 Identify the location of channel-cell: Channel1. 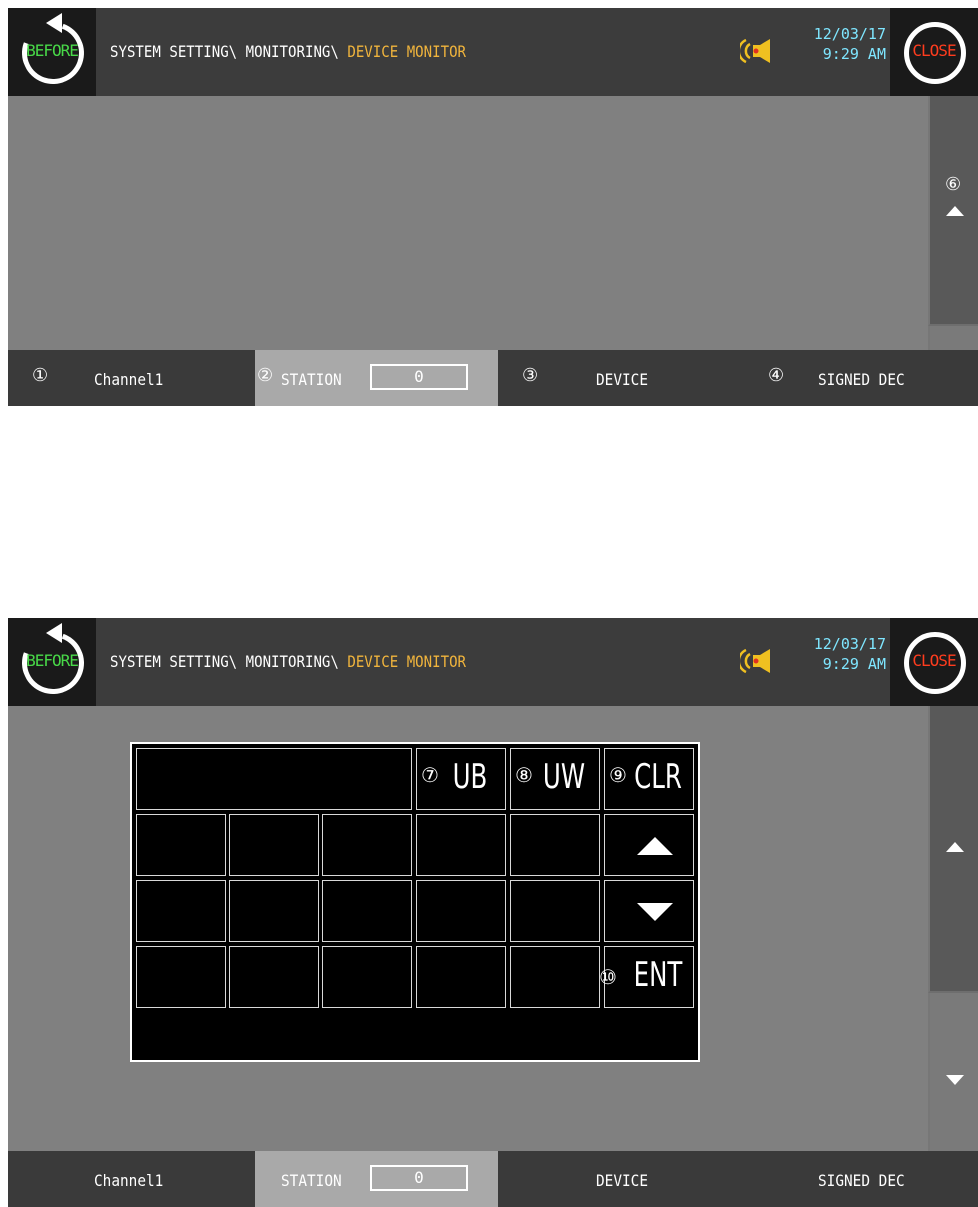
(131, 1179).